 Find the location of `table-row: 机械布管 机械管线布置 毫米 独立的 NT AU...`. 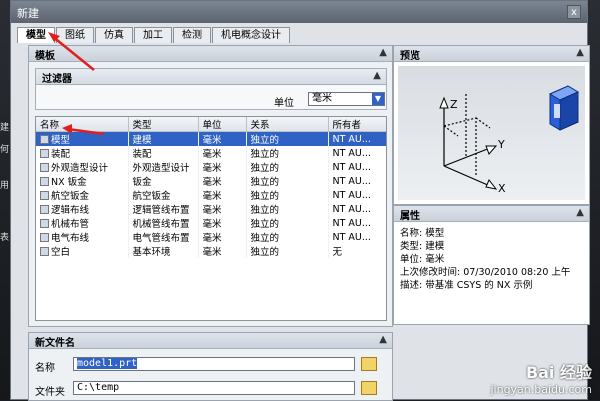

table-row: 机械布管 机械管线布置 毫米 独立的 NT AU... is located at coordinates (211, 223).